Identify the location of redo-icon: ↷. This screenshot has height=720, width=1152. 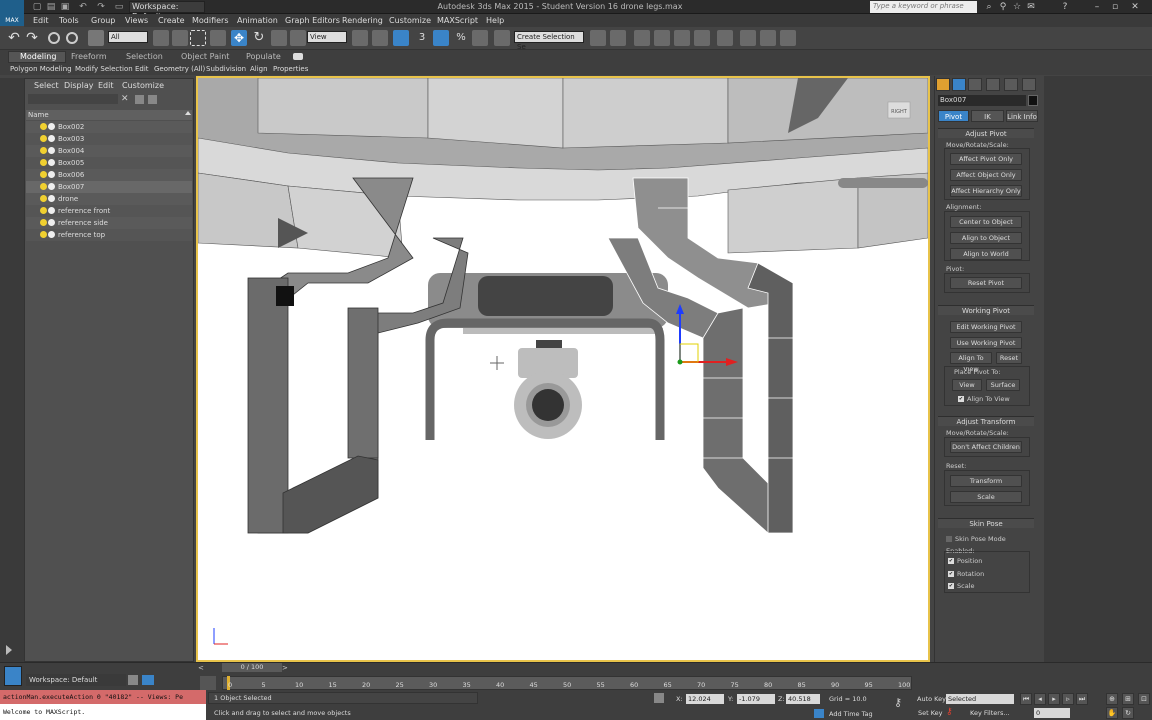
(101, 7).